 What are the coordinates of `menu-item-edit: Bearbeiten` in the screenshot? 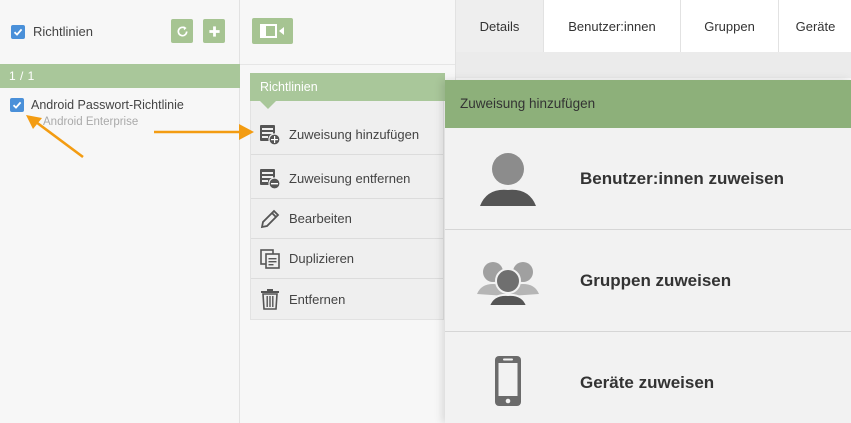 It's located at (347, 219).